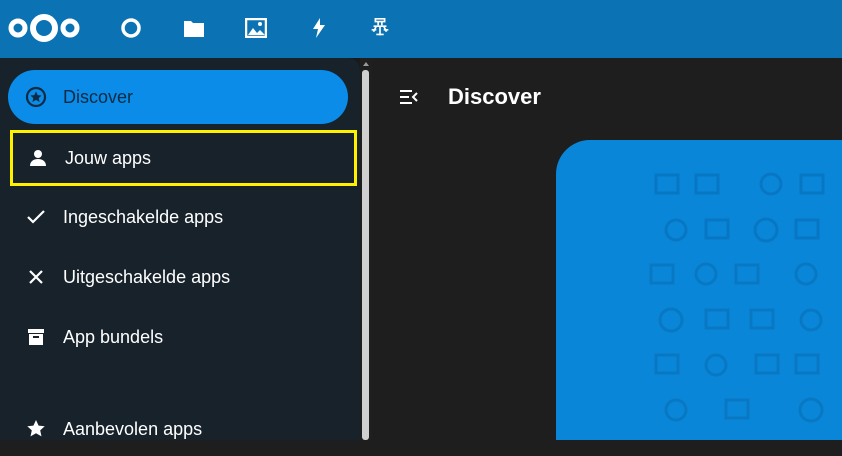  I want to click on nav-item-discover: Discover, so click(178, 97).